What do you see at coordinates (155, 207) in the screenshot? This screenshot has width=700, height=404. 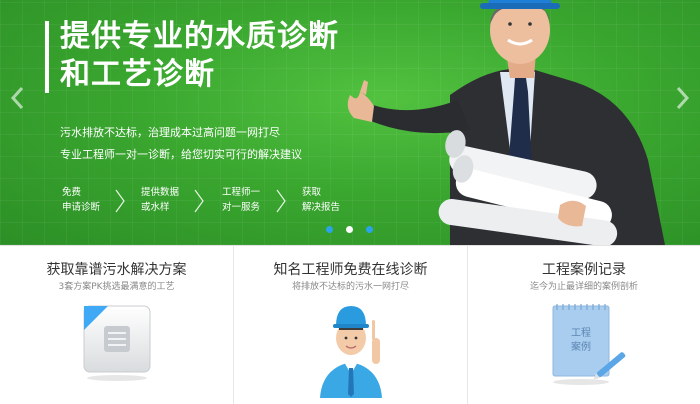 I see `step-2-line-2: 或水样` at bounding box center [155, 207].